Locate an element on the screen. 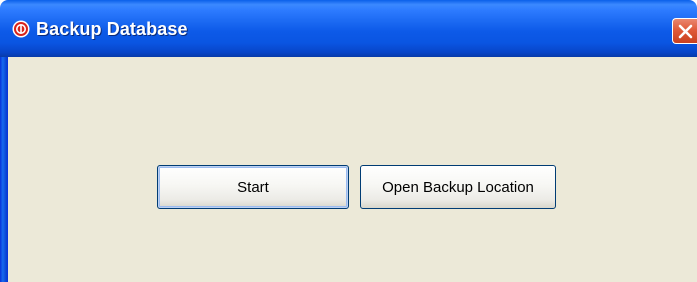 This screenshot has height=282, width=697. window-left-border is located at coordinates (4, 169).